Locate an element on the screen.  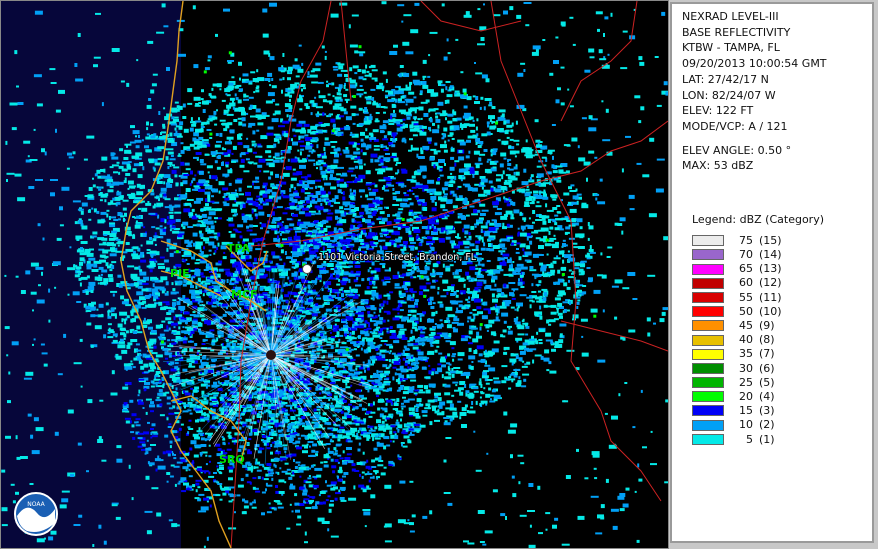
legend-row: 40 (8) is located at coordinates (782, 340).